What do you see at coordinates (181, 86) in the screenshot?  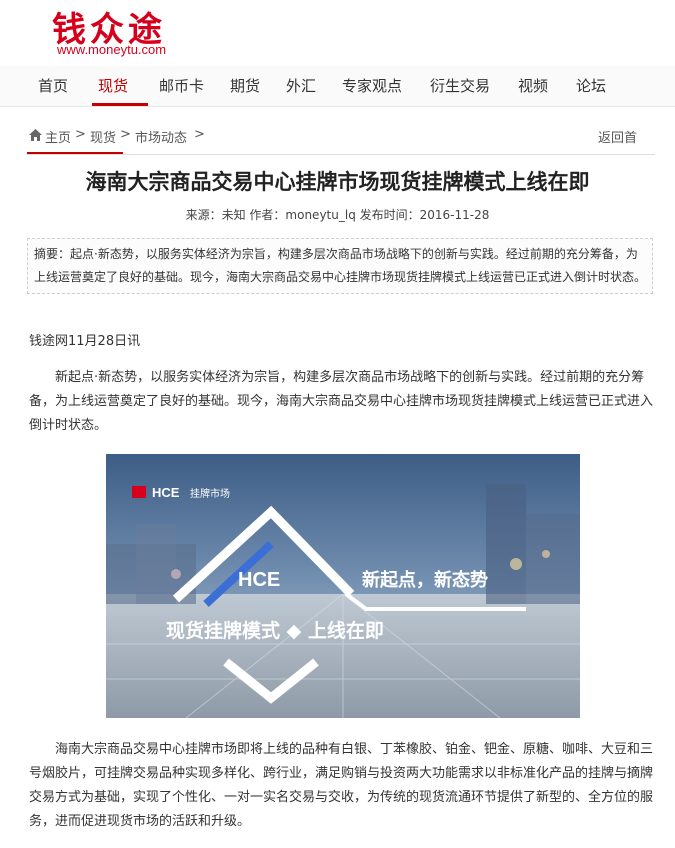 I see `nav-item-stamps-cards: 邮币卡` at bounding box center [181, 86].